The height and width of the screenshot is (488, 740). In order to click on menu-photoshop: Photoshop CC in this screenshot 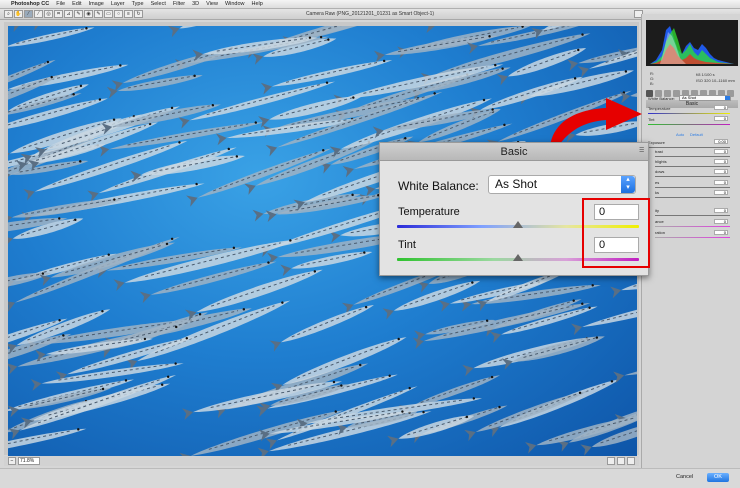, I will do `click(30, 4)`.